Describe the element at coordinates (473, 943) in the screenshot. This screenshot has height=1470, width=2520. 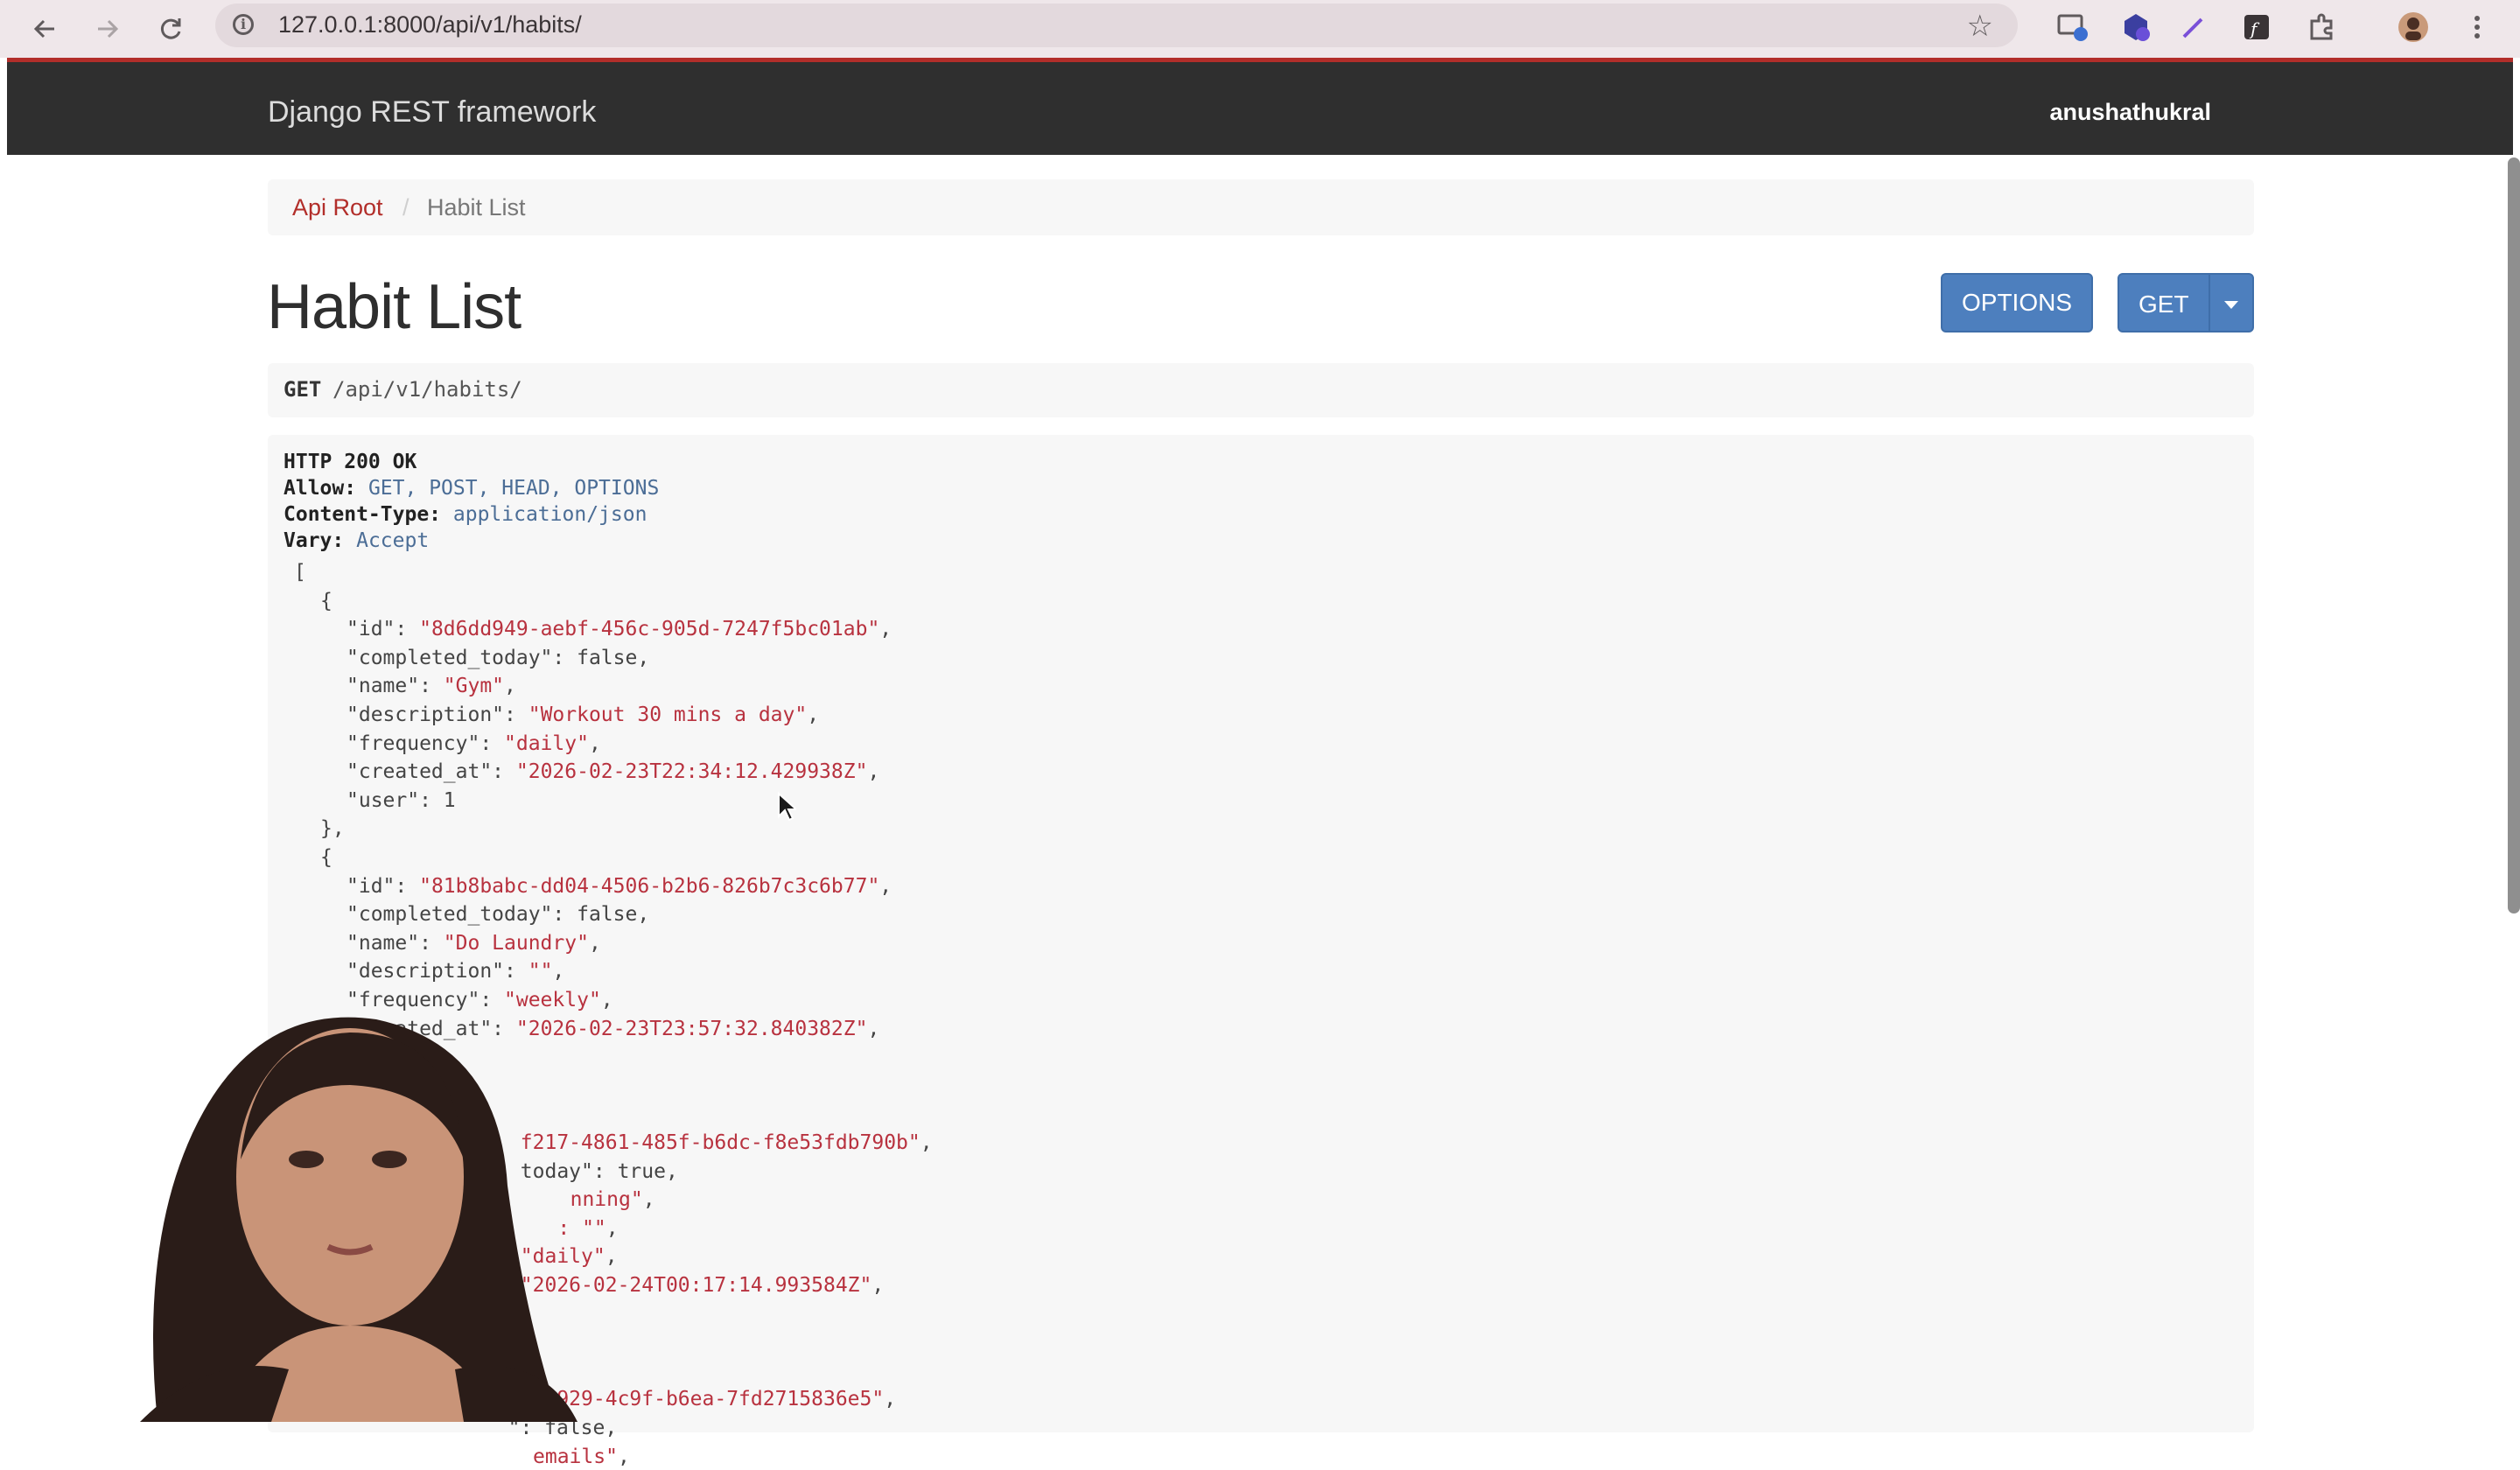
I see `json-line: "name": "Do Laundry",` at that location.